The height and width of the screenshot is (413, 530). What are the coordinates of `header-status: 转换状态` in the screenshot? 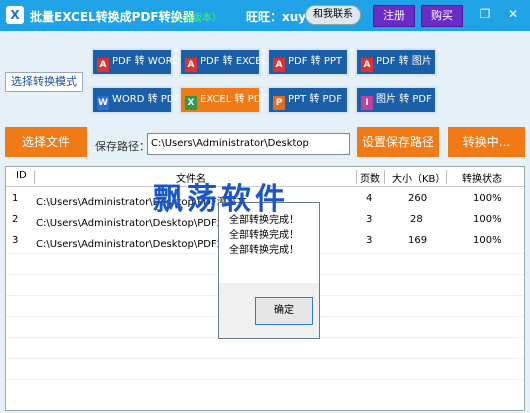 It's located at (482, 179).